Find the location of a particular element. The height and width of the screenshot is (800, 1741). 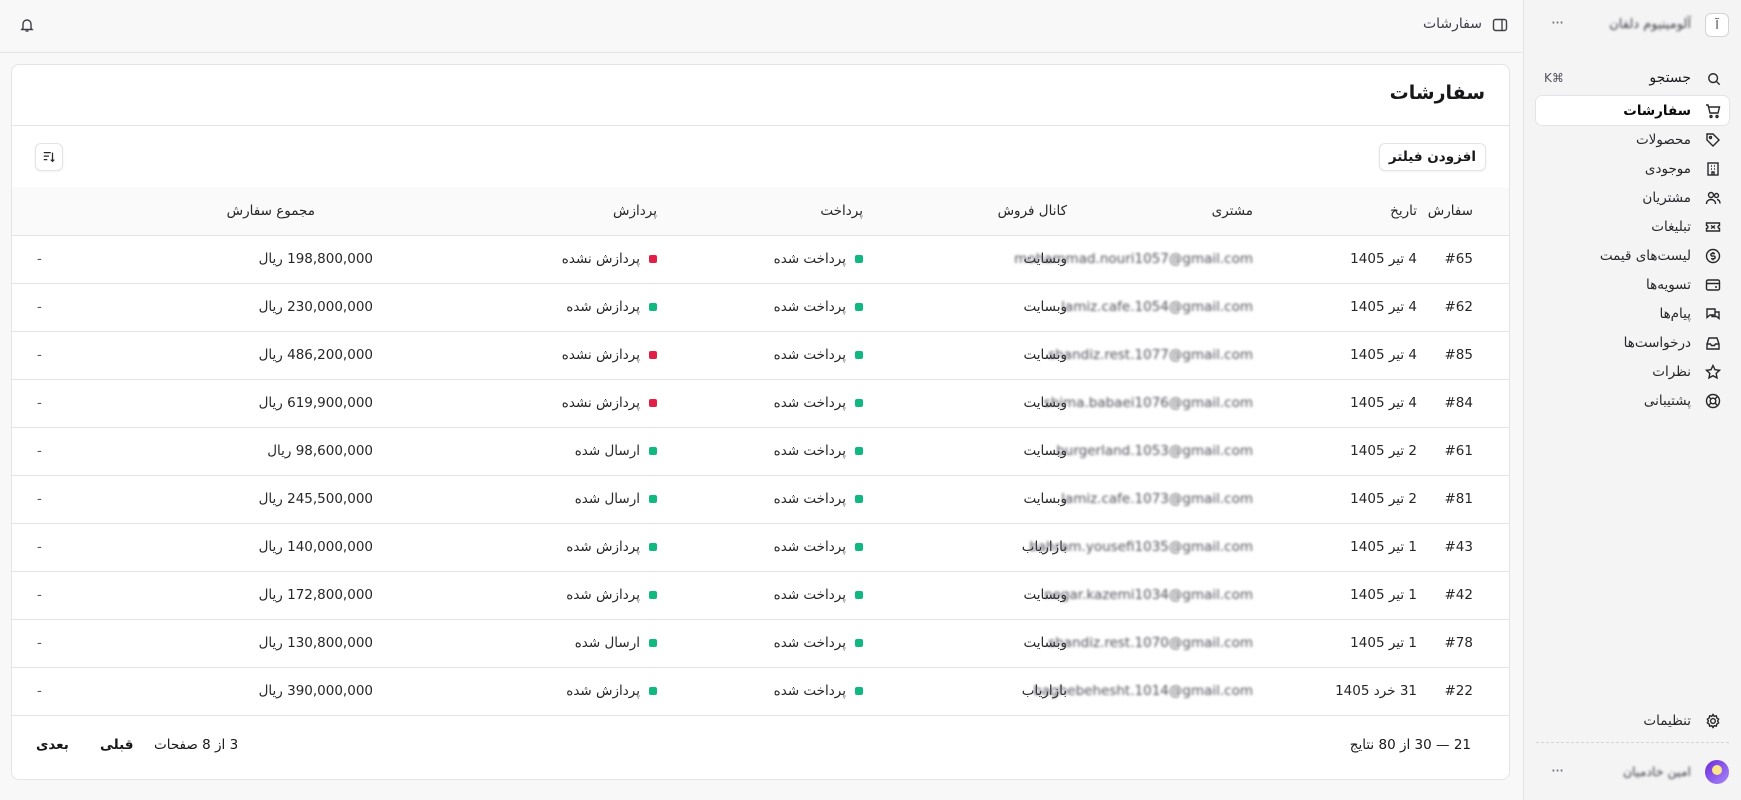

sidebar-item-settlements: تسویه‌ها is located at coordinates (1632, 284).